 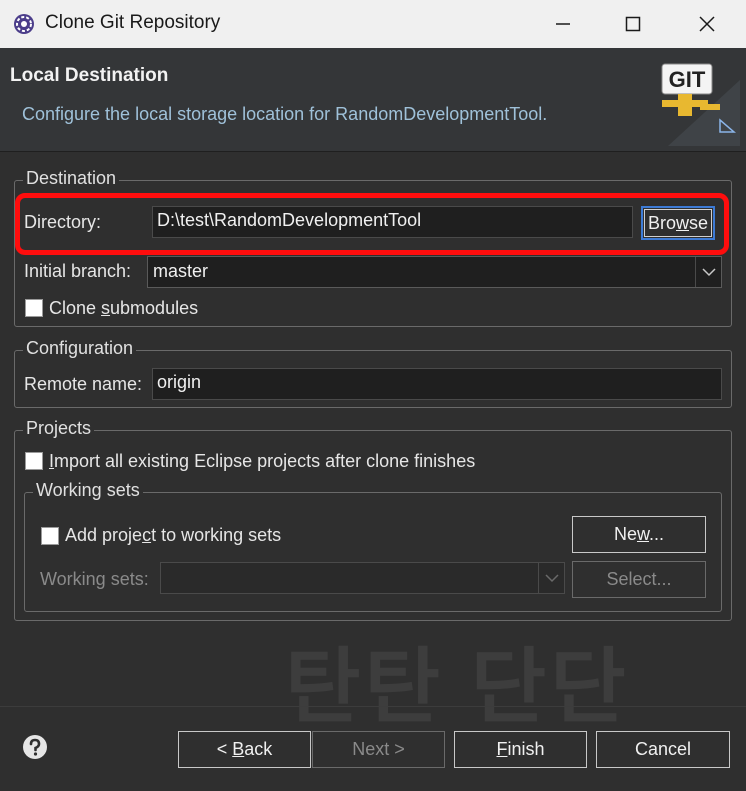 What do you see at coordinates (89, 75) in the screenshot?
I see `page-title: Local Destination` at bounding box center [89, 75].